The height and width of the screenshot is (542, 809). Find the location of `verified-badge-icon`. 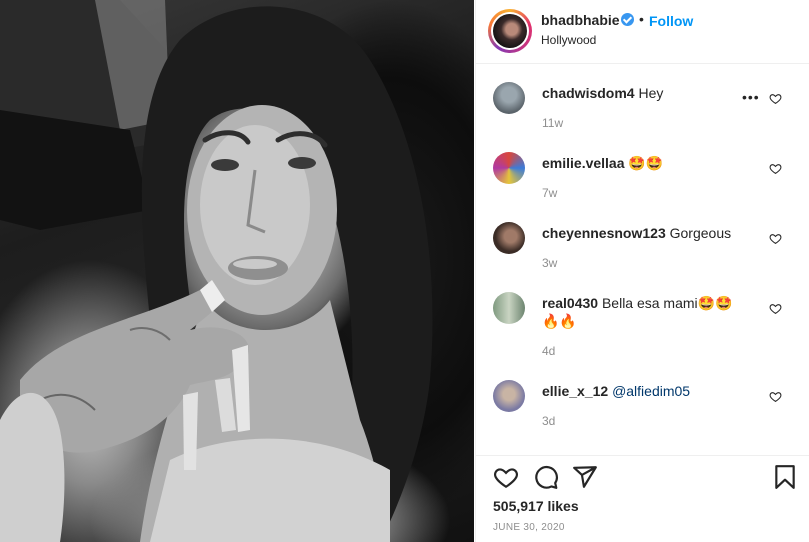

verified-badge-icon is located at coordinates (627, 19).